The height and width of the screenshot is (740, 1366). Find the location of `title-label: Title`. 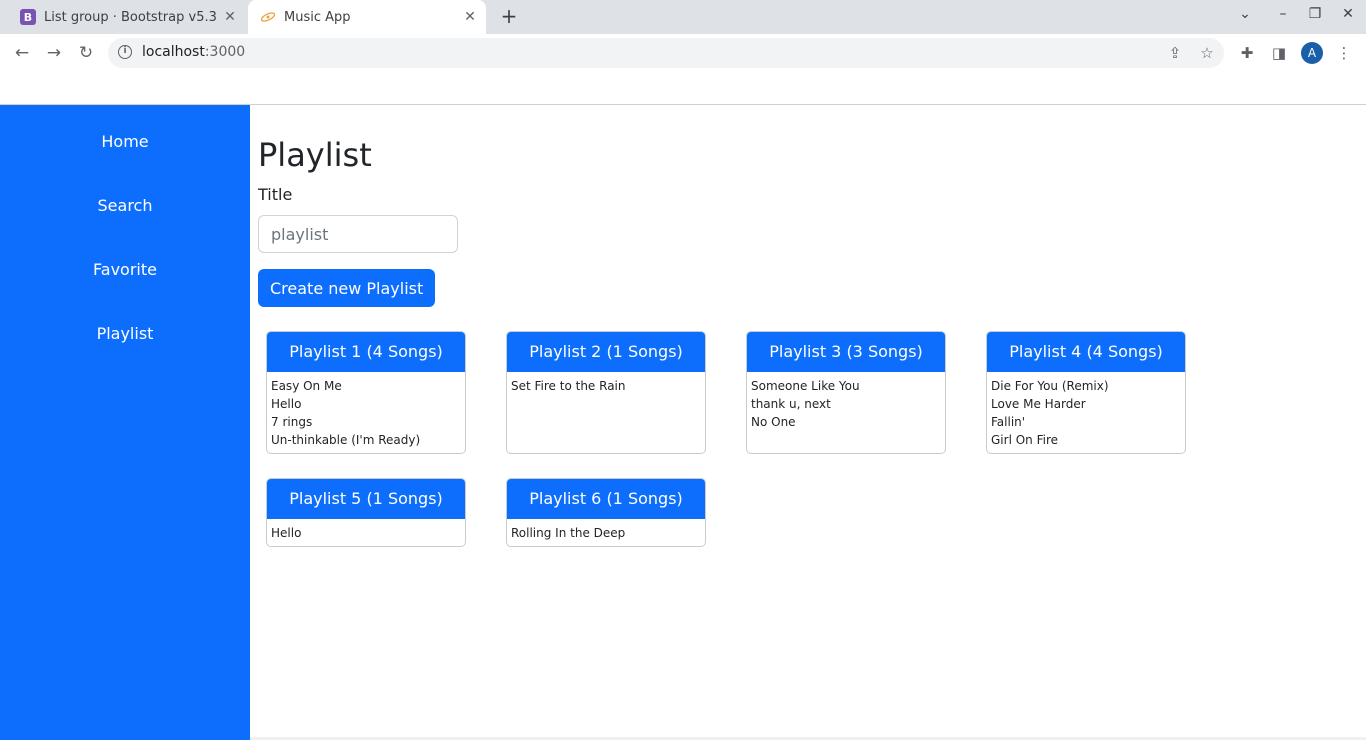

title-label: Title is located at coordinates (275, 194).